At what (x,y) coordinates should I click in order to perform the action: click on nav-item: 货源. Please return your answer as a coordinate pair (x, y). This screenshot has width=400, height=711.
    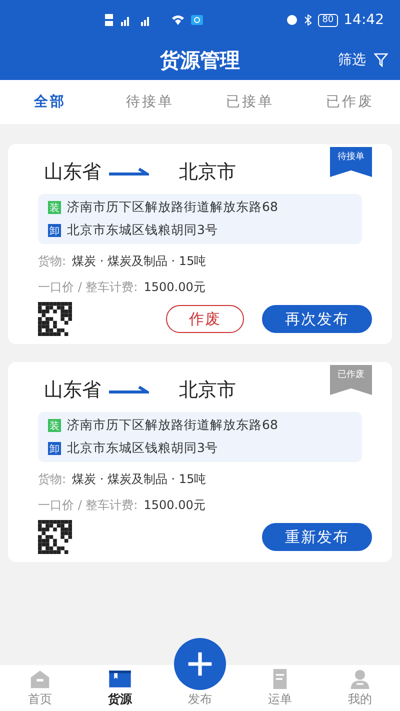
    Looking at the image, I should click on (120, 688).